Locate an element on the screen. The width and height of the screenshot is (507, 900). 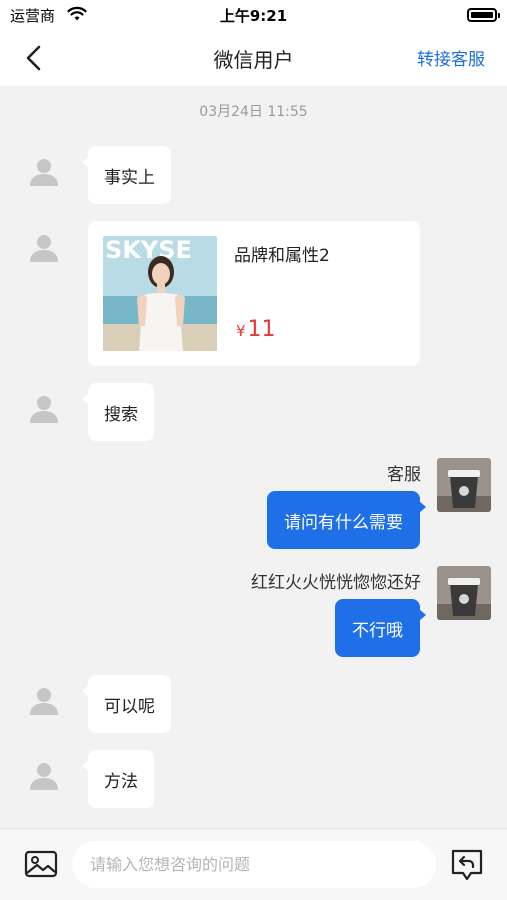
currency-symbol: ¥ is located at coordinates (241, 331).